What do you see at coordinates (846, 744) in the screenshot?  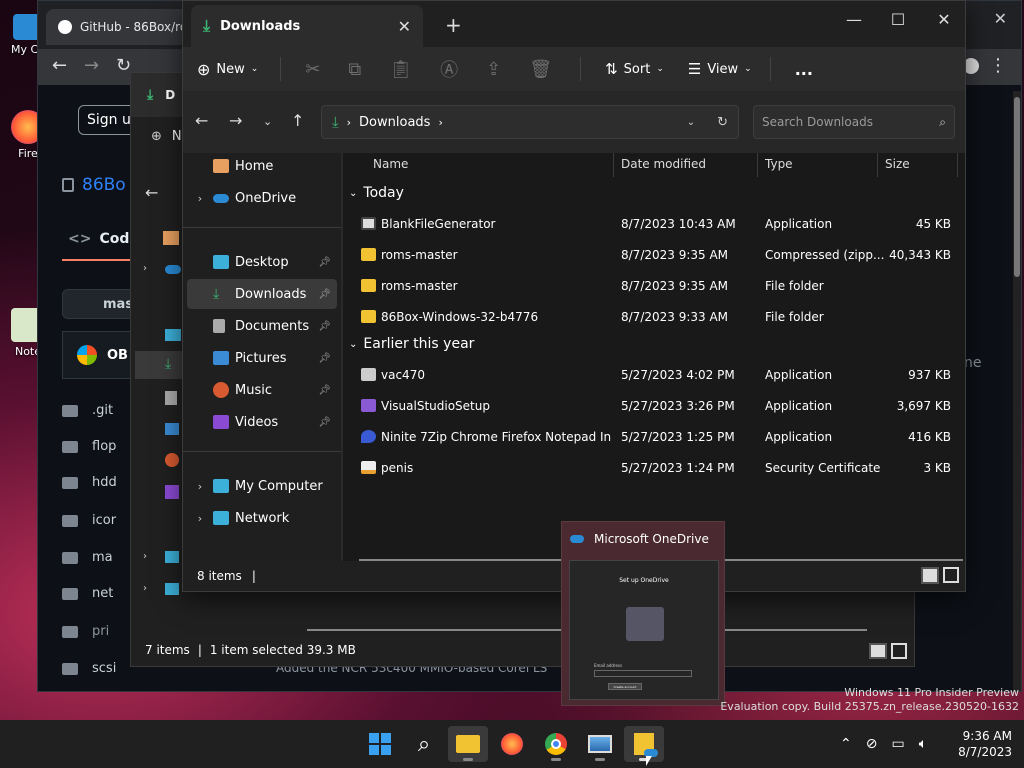 I see `chevron-up-icon: ⌃` at bounding box center [846, 744].